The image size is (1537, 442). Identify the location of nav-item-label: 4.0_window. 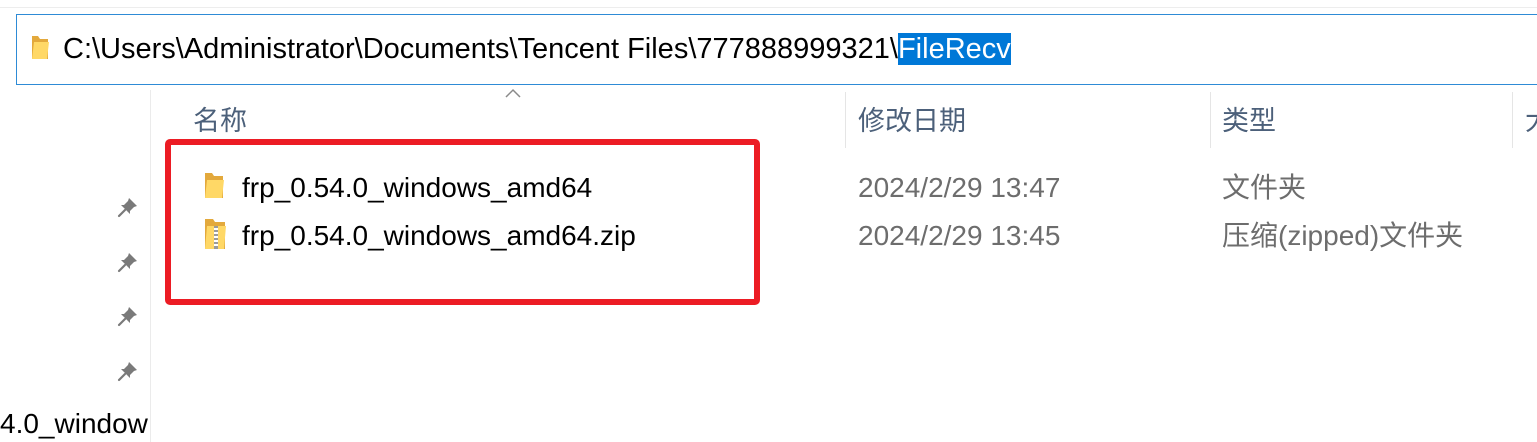
(74, 424).